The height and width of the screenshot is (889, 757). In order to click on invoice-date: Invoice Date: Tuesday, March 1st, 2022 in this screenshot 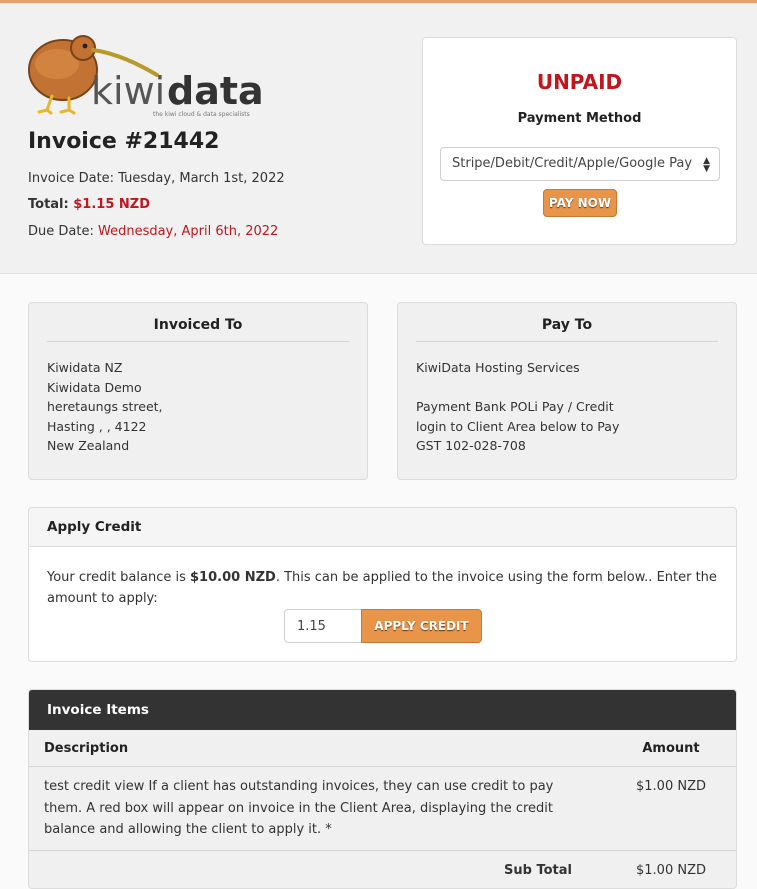, I will do `click(156, 178)`.